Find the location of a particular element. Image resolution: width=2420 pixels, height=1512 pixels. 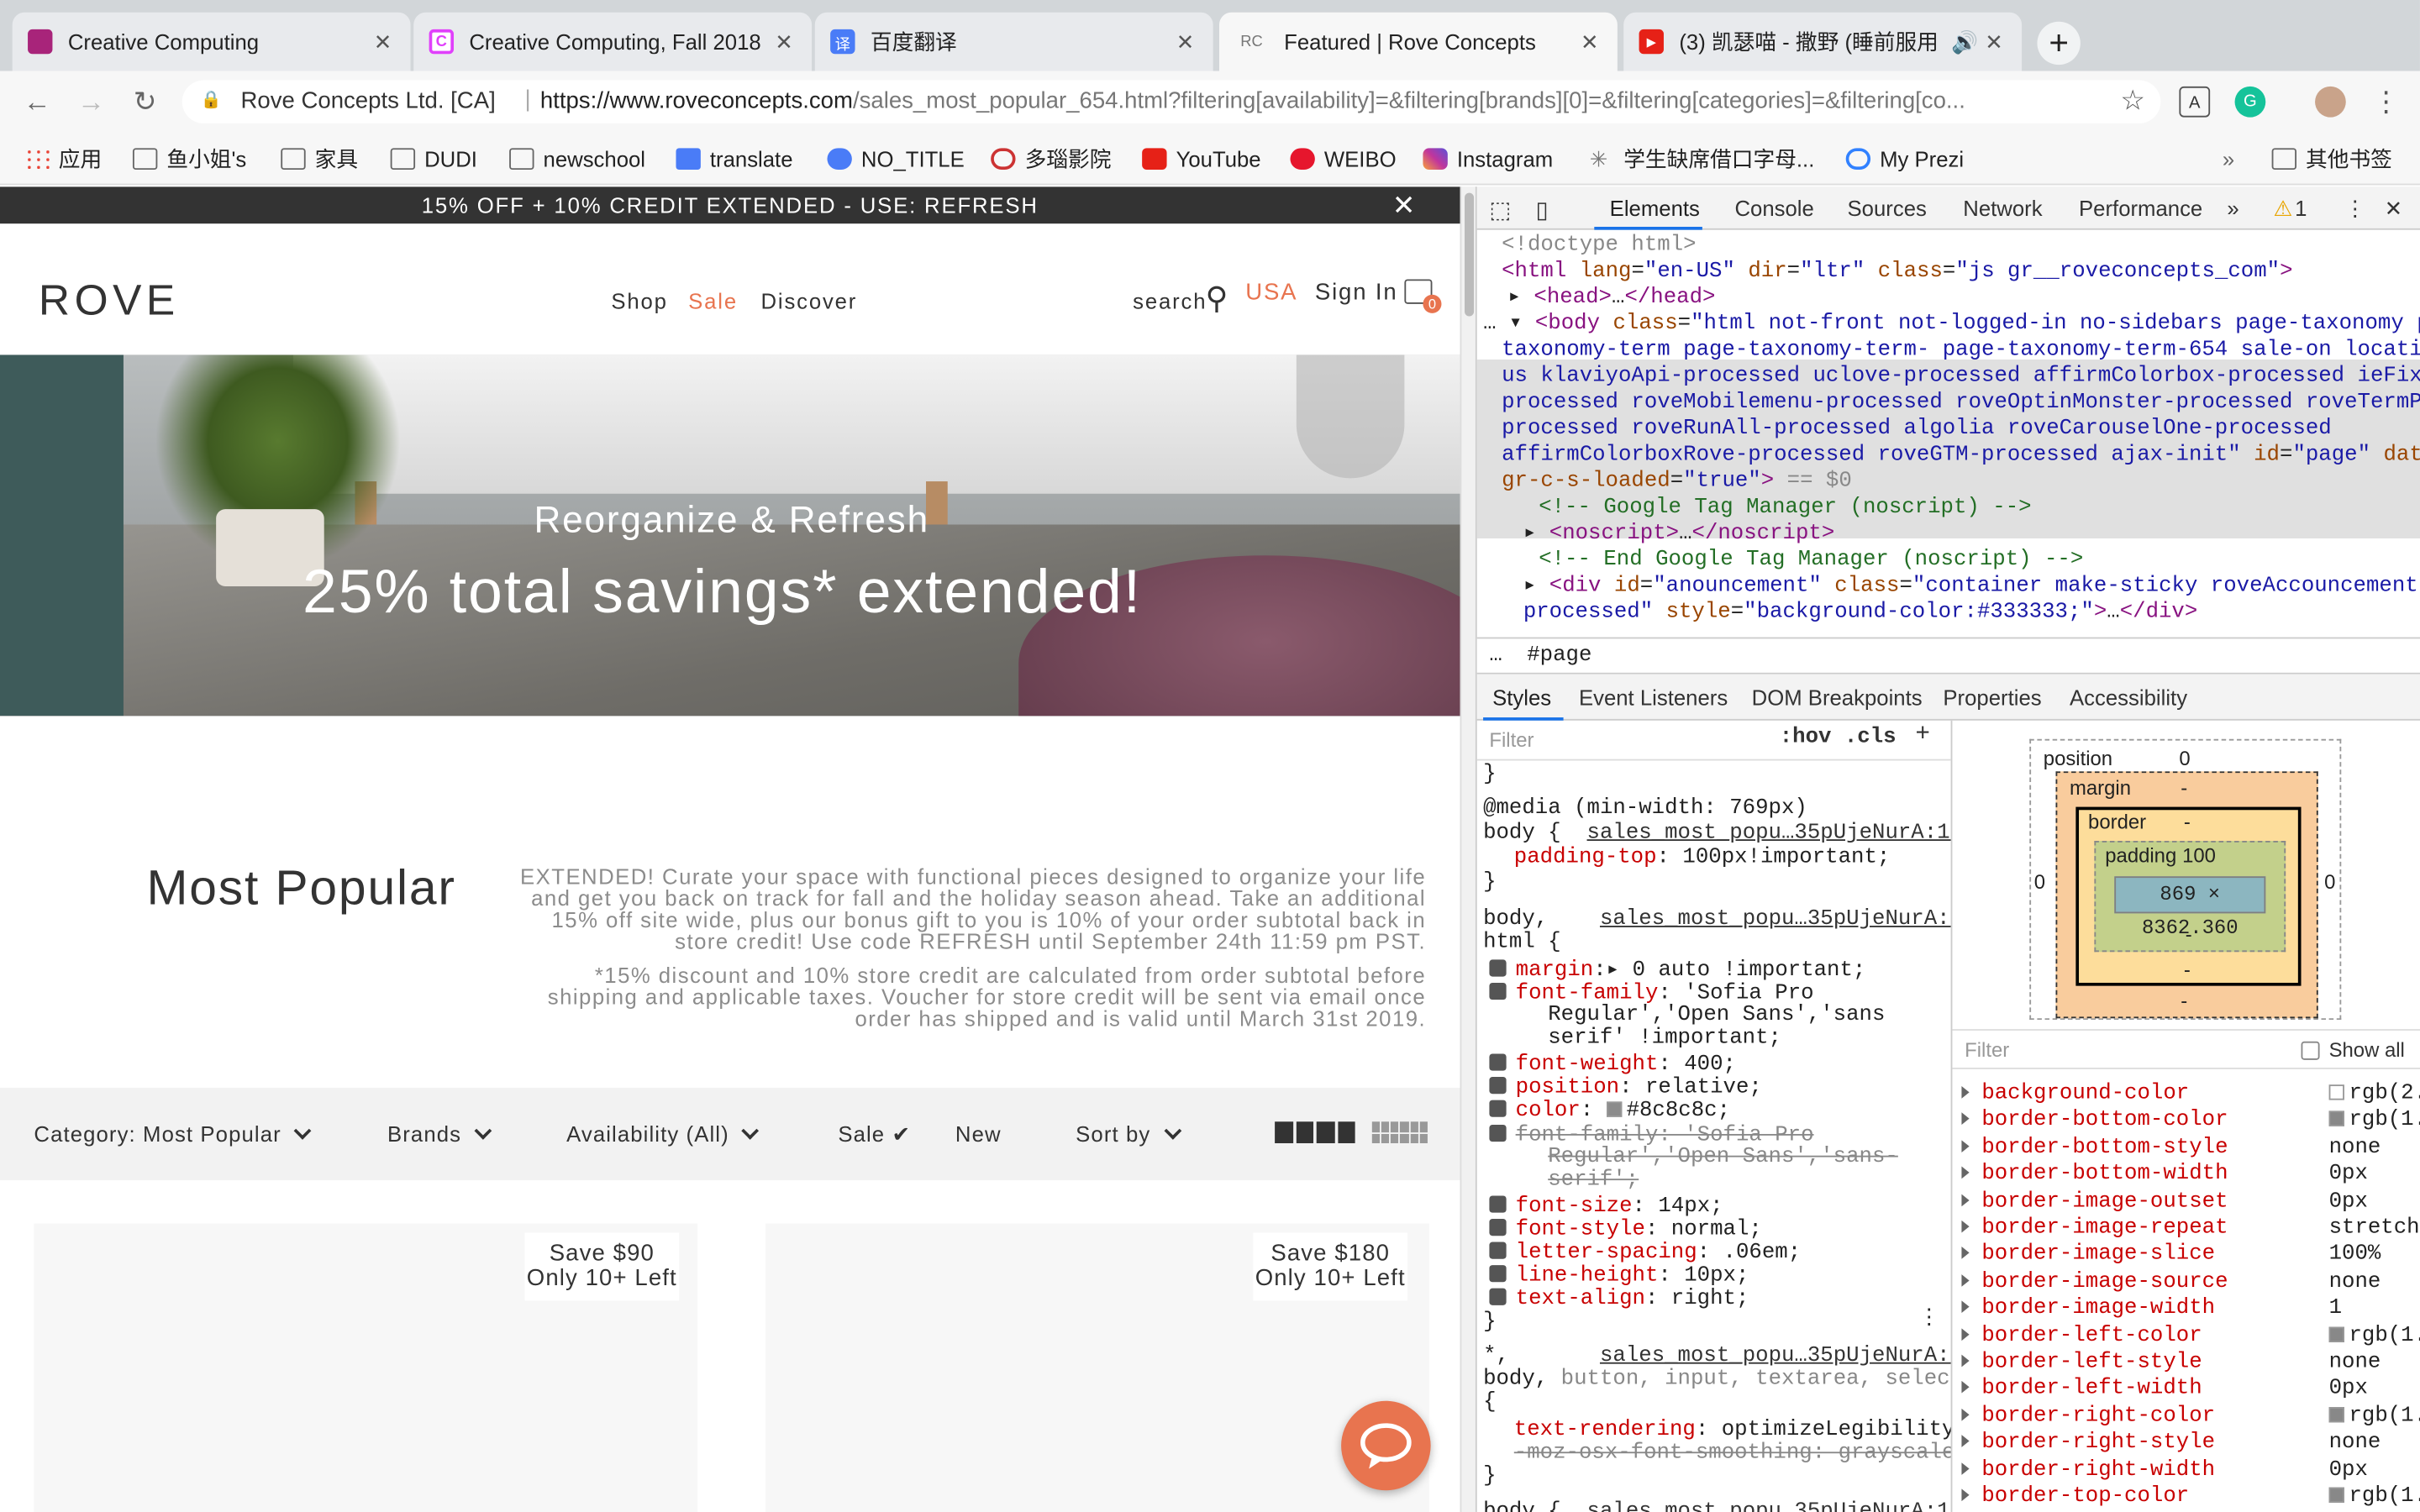

bookmark-duonao: 多瑙影院 is located at coordinates (1051, 159).